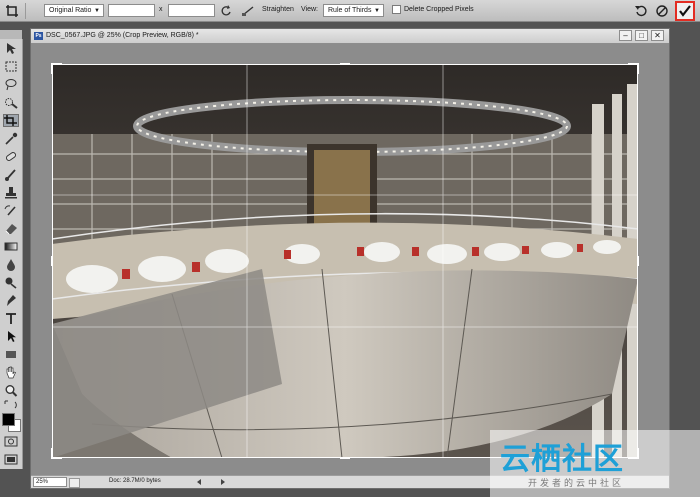 This screenshot has height=497, width=700. I want to click on photoshop-icon: Ps, so click(38, 36).